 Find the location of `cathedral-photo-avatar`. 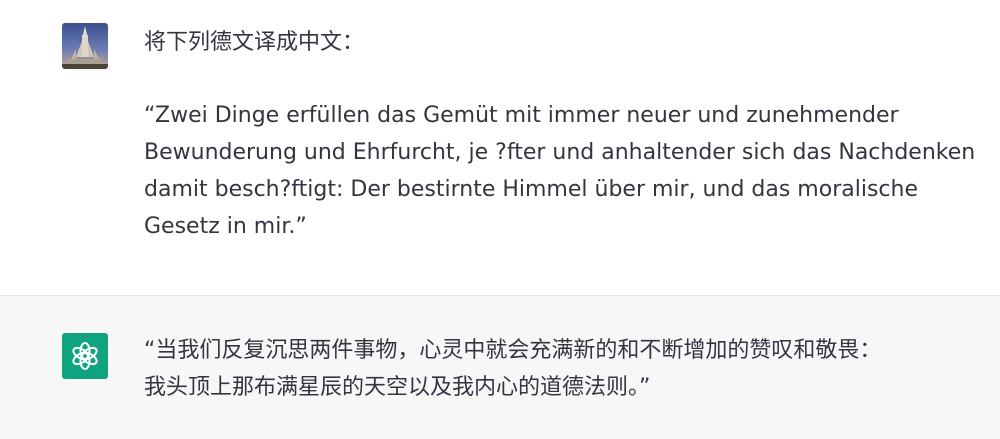

cathedral-photo-avatar is located at coordinates (85, 46).